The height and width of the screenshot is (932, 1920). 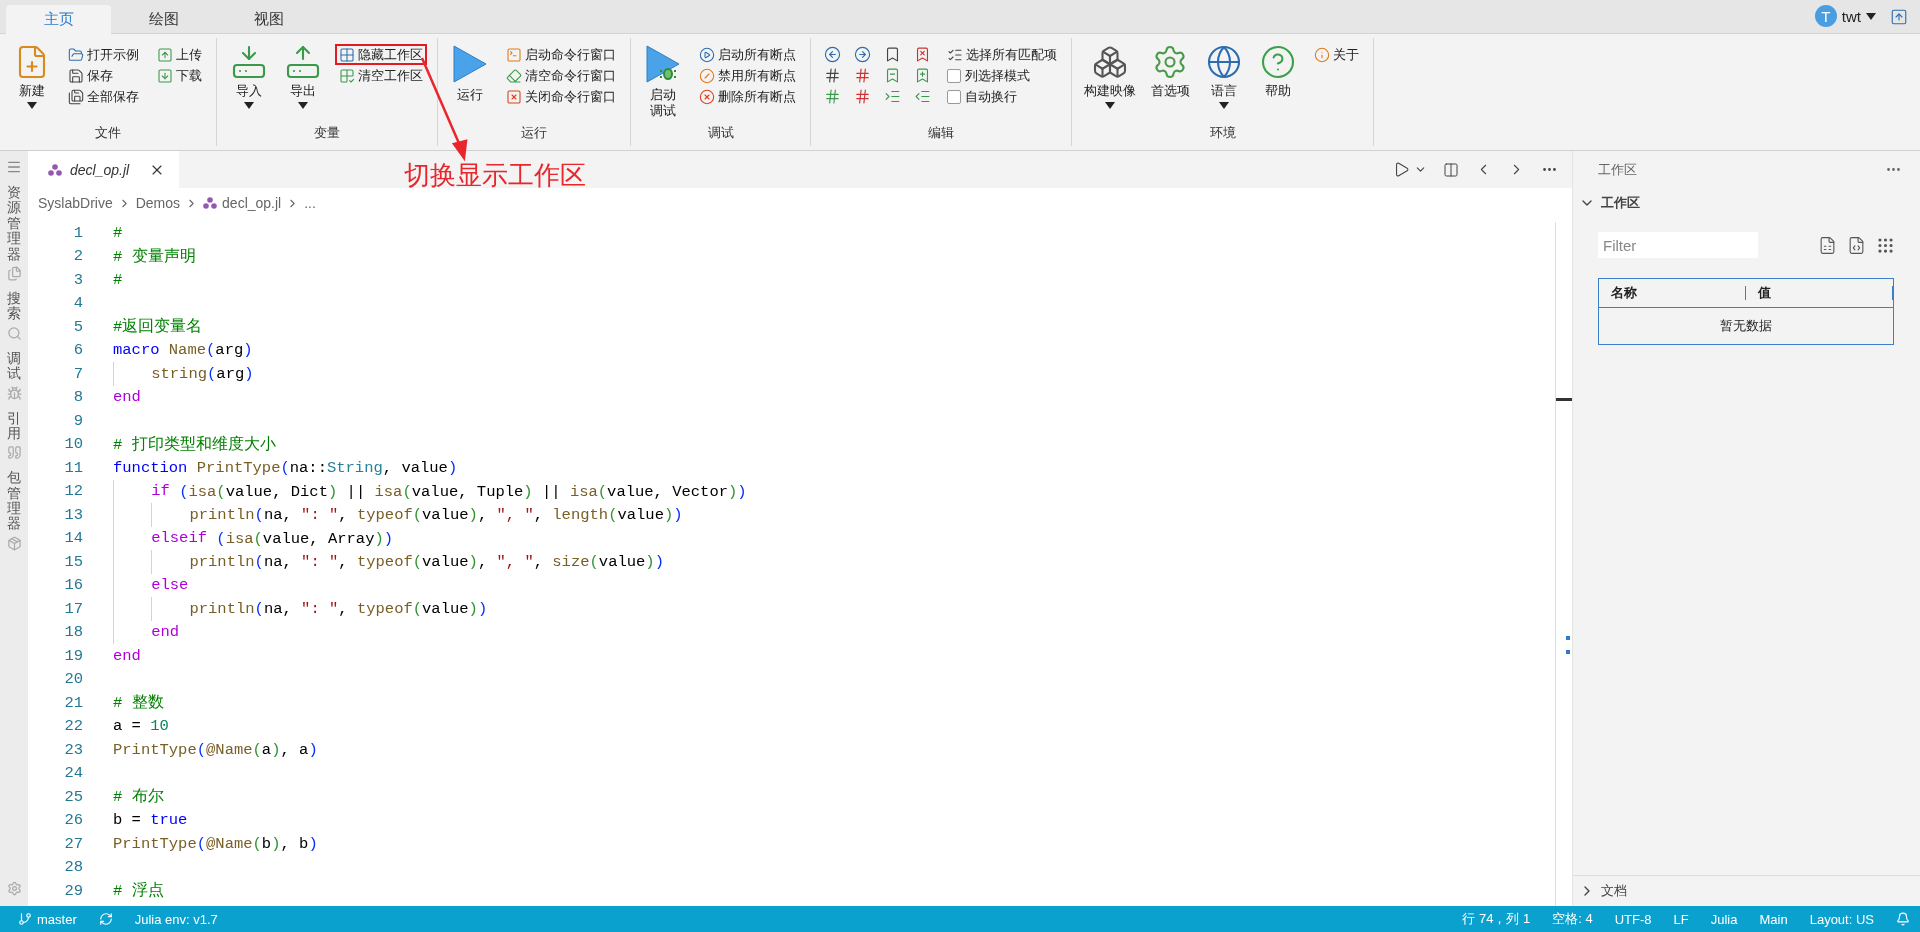 I want to click on empty-message: 暂无数据, so click(x=1746, y=326).